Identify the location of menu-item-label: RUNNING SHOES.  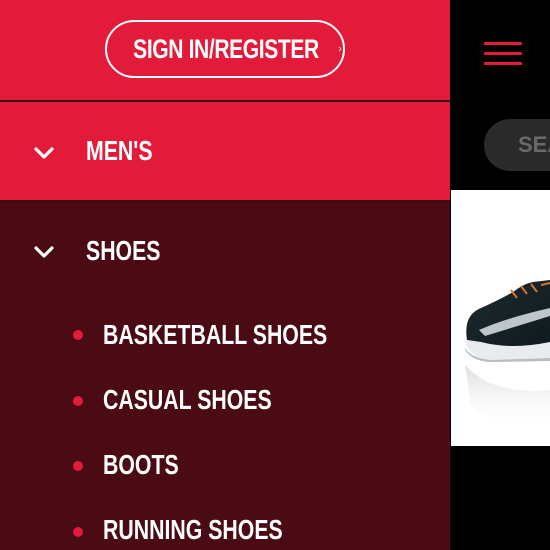
(193, 529).